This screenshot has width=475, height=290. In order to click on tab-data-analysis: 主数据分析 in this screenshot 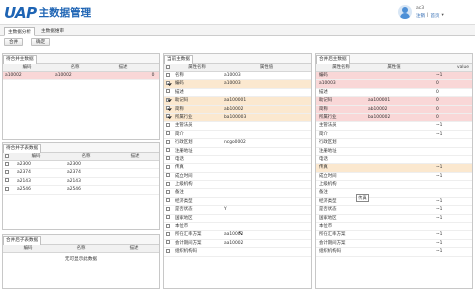, I will do `click(19, 31)`.